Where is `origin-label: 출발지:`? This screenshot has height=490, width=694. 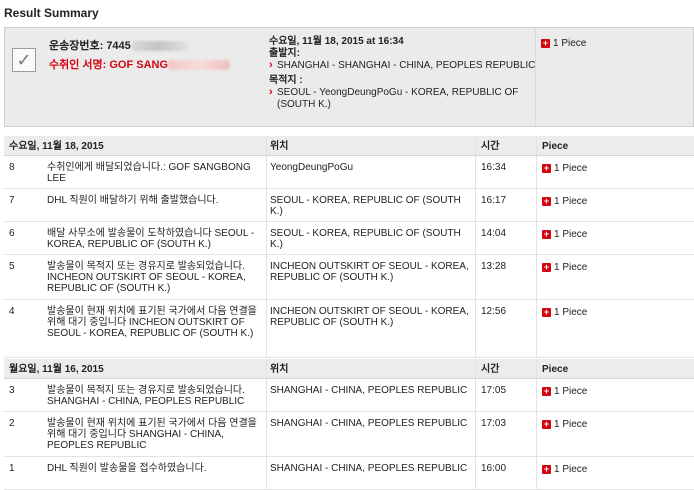 origin-label: 출발지: is located at coordinates (284, 53).